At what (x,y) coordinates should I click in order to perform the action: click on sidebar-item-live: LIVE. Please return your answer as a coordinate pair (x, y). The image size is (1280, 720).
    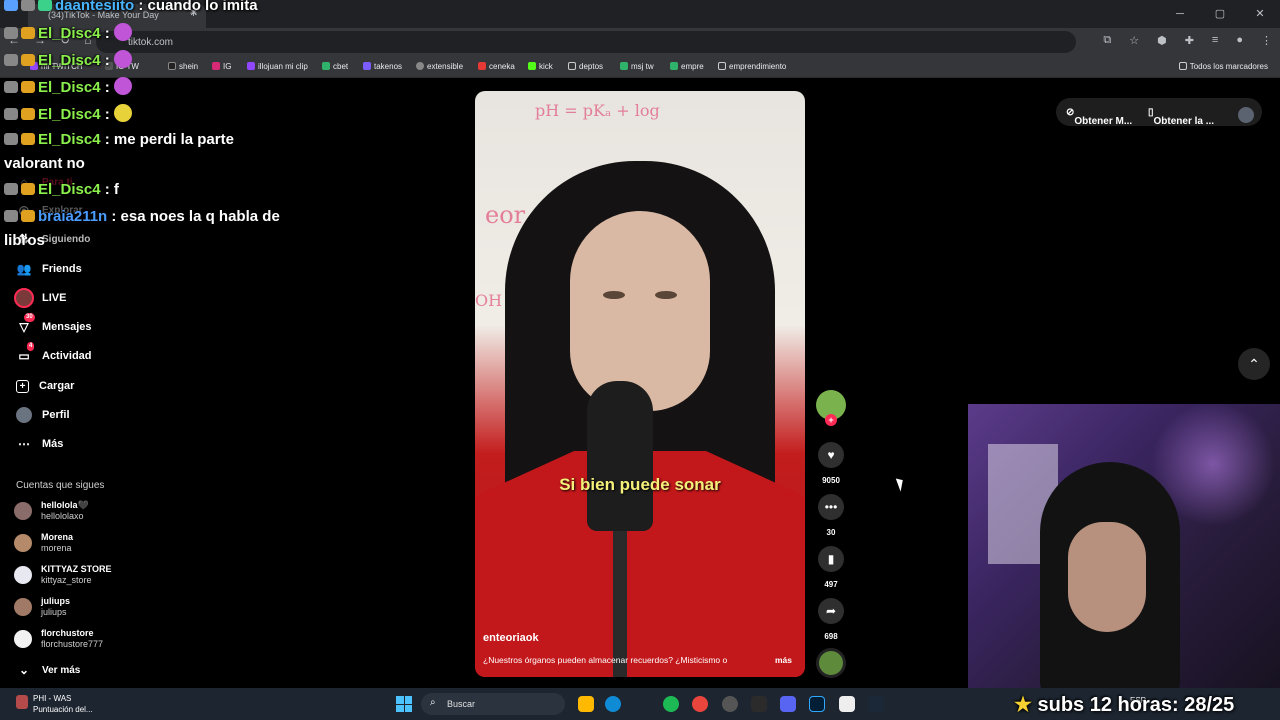
    Looking at the image, I should click on (40, 298).